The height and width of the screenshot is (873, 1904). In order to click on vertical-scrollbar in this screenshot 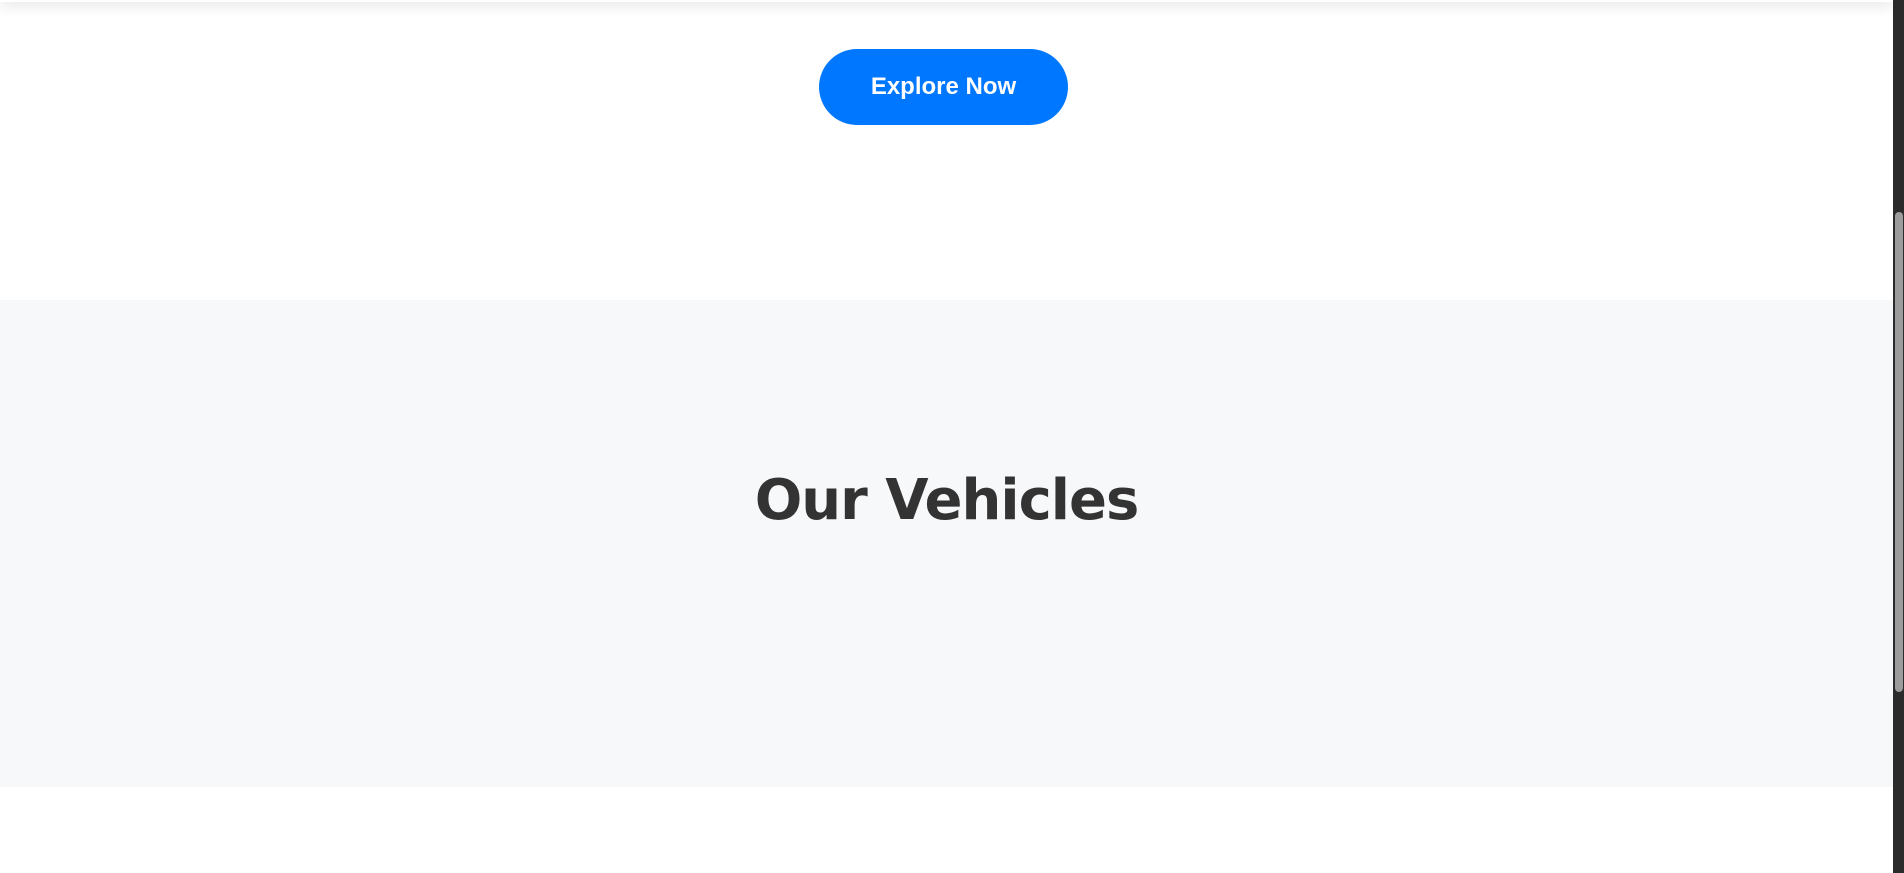, I will do `click(1898, 436)`.